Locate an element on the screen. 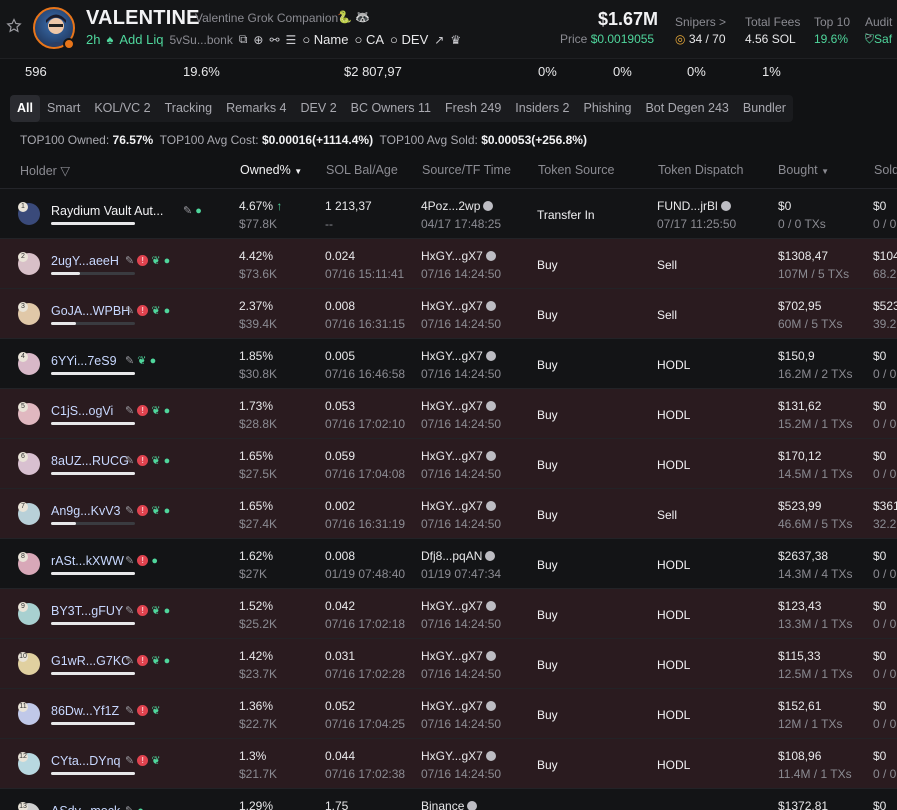 The height and width of the screenshot is (810, 897). col-holder: Holder ▽ is located at coordinates (45, 170).